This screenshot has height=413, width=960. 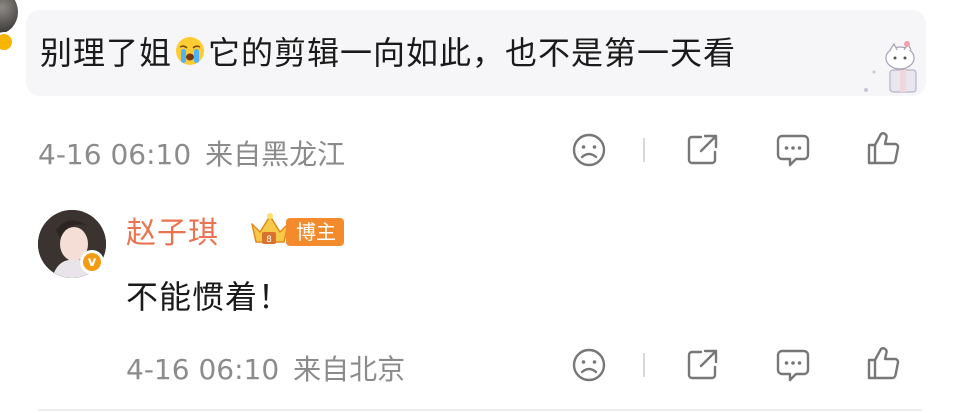 What do you see at coordinates (702, 150) in the screenshot?
I see `share-icon` at bounding box center [702, 150].